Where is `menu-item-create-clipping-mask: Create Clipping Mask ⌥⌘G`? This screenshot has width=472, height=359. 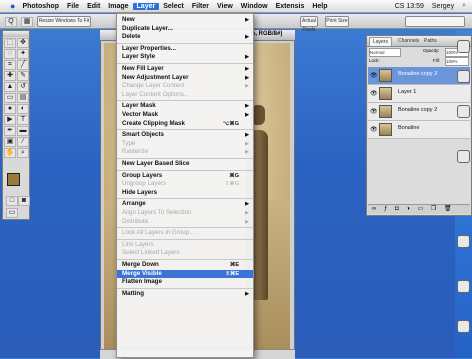 menu-item-create-clipping-mask: Create Clipping Mask ⌥⌘G is located at coordinates (185, 124).